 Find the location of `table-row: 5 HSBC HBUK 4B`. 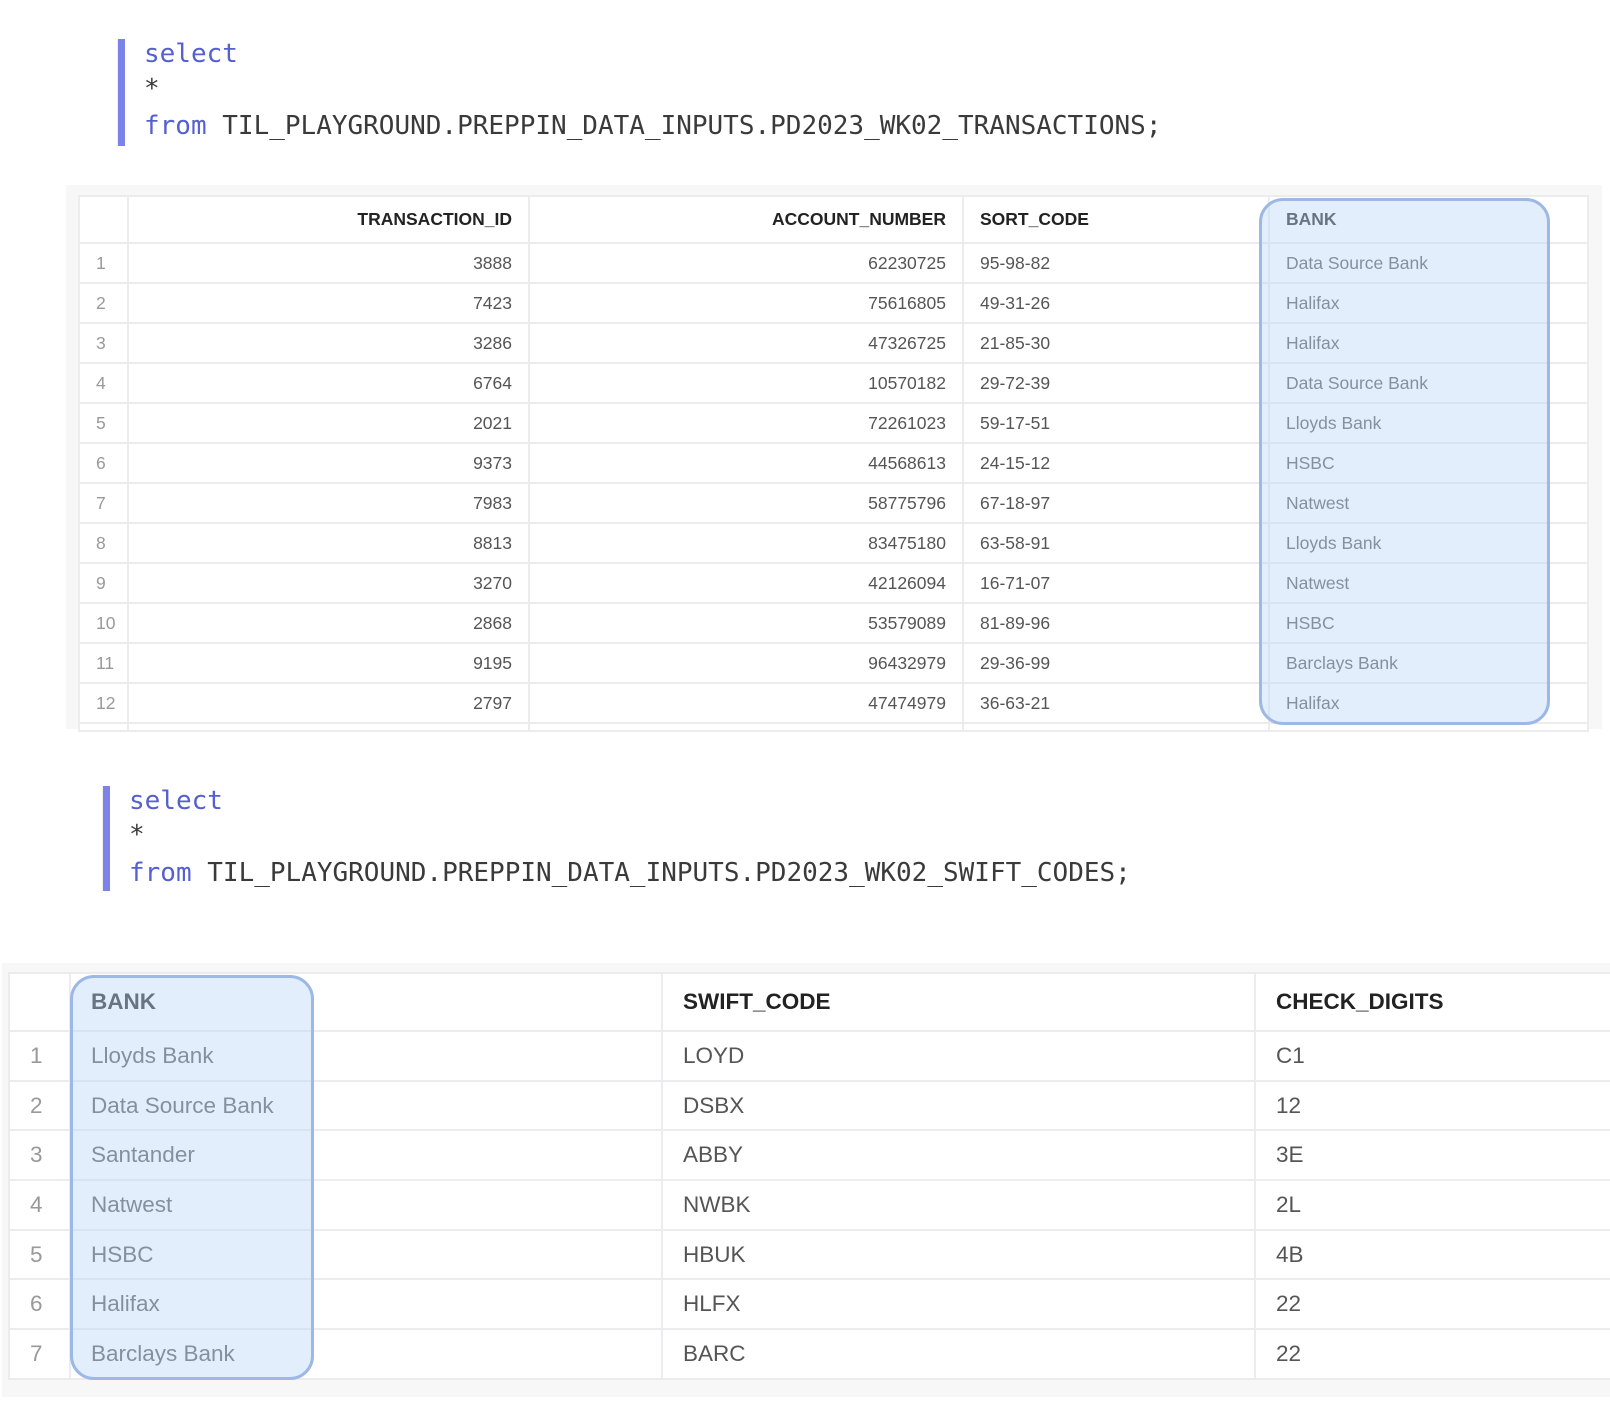

table-row: 5 HSBC HBUK 4B is located at coordinates (809, 1254).